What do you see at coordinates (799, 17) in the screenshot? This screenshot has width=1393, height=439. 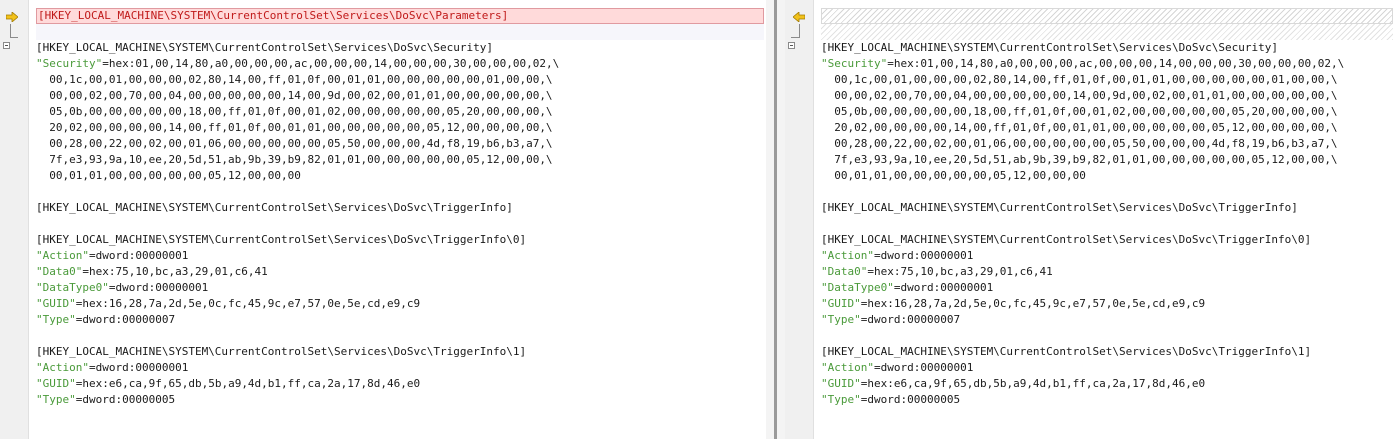 I see `diff-arrow-left-icon` at bounding box center [799, 17].